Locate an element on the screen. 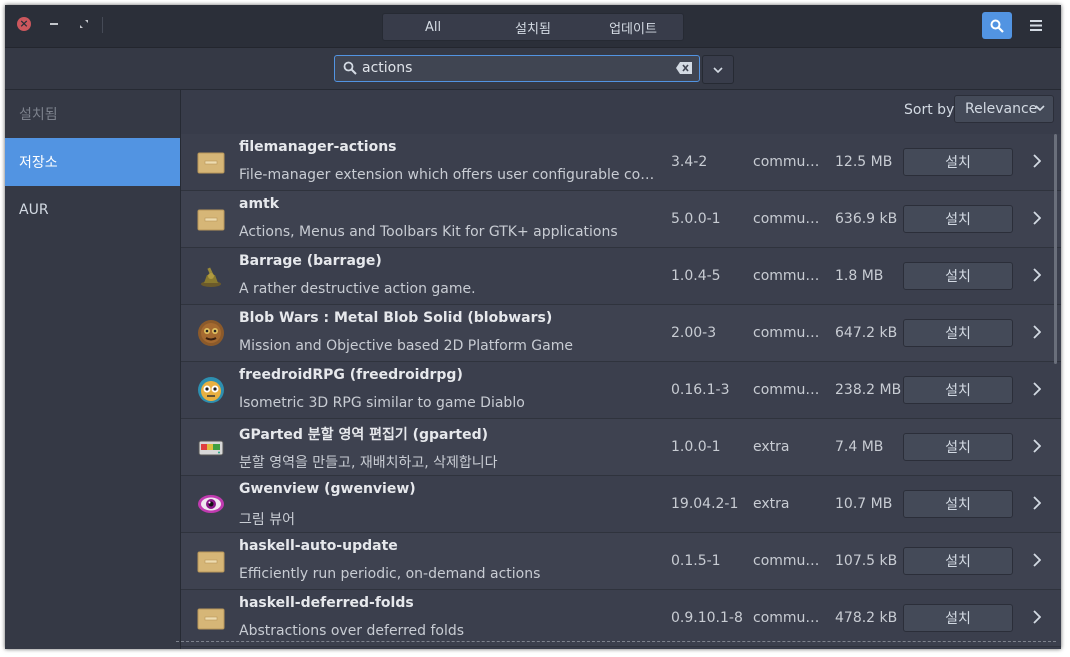 This screenshot has width=1070, height=657. sort-selected-value: Relevance is located at coordinates (1001, 109).